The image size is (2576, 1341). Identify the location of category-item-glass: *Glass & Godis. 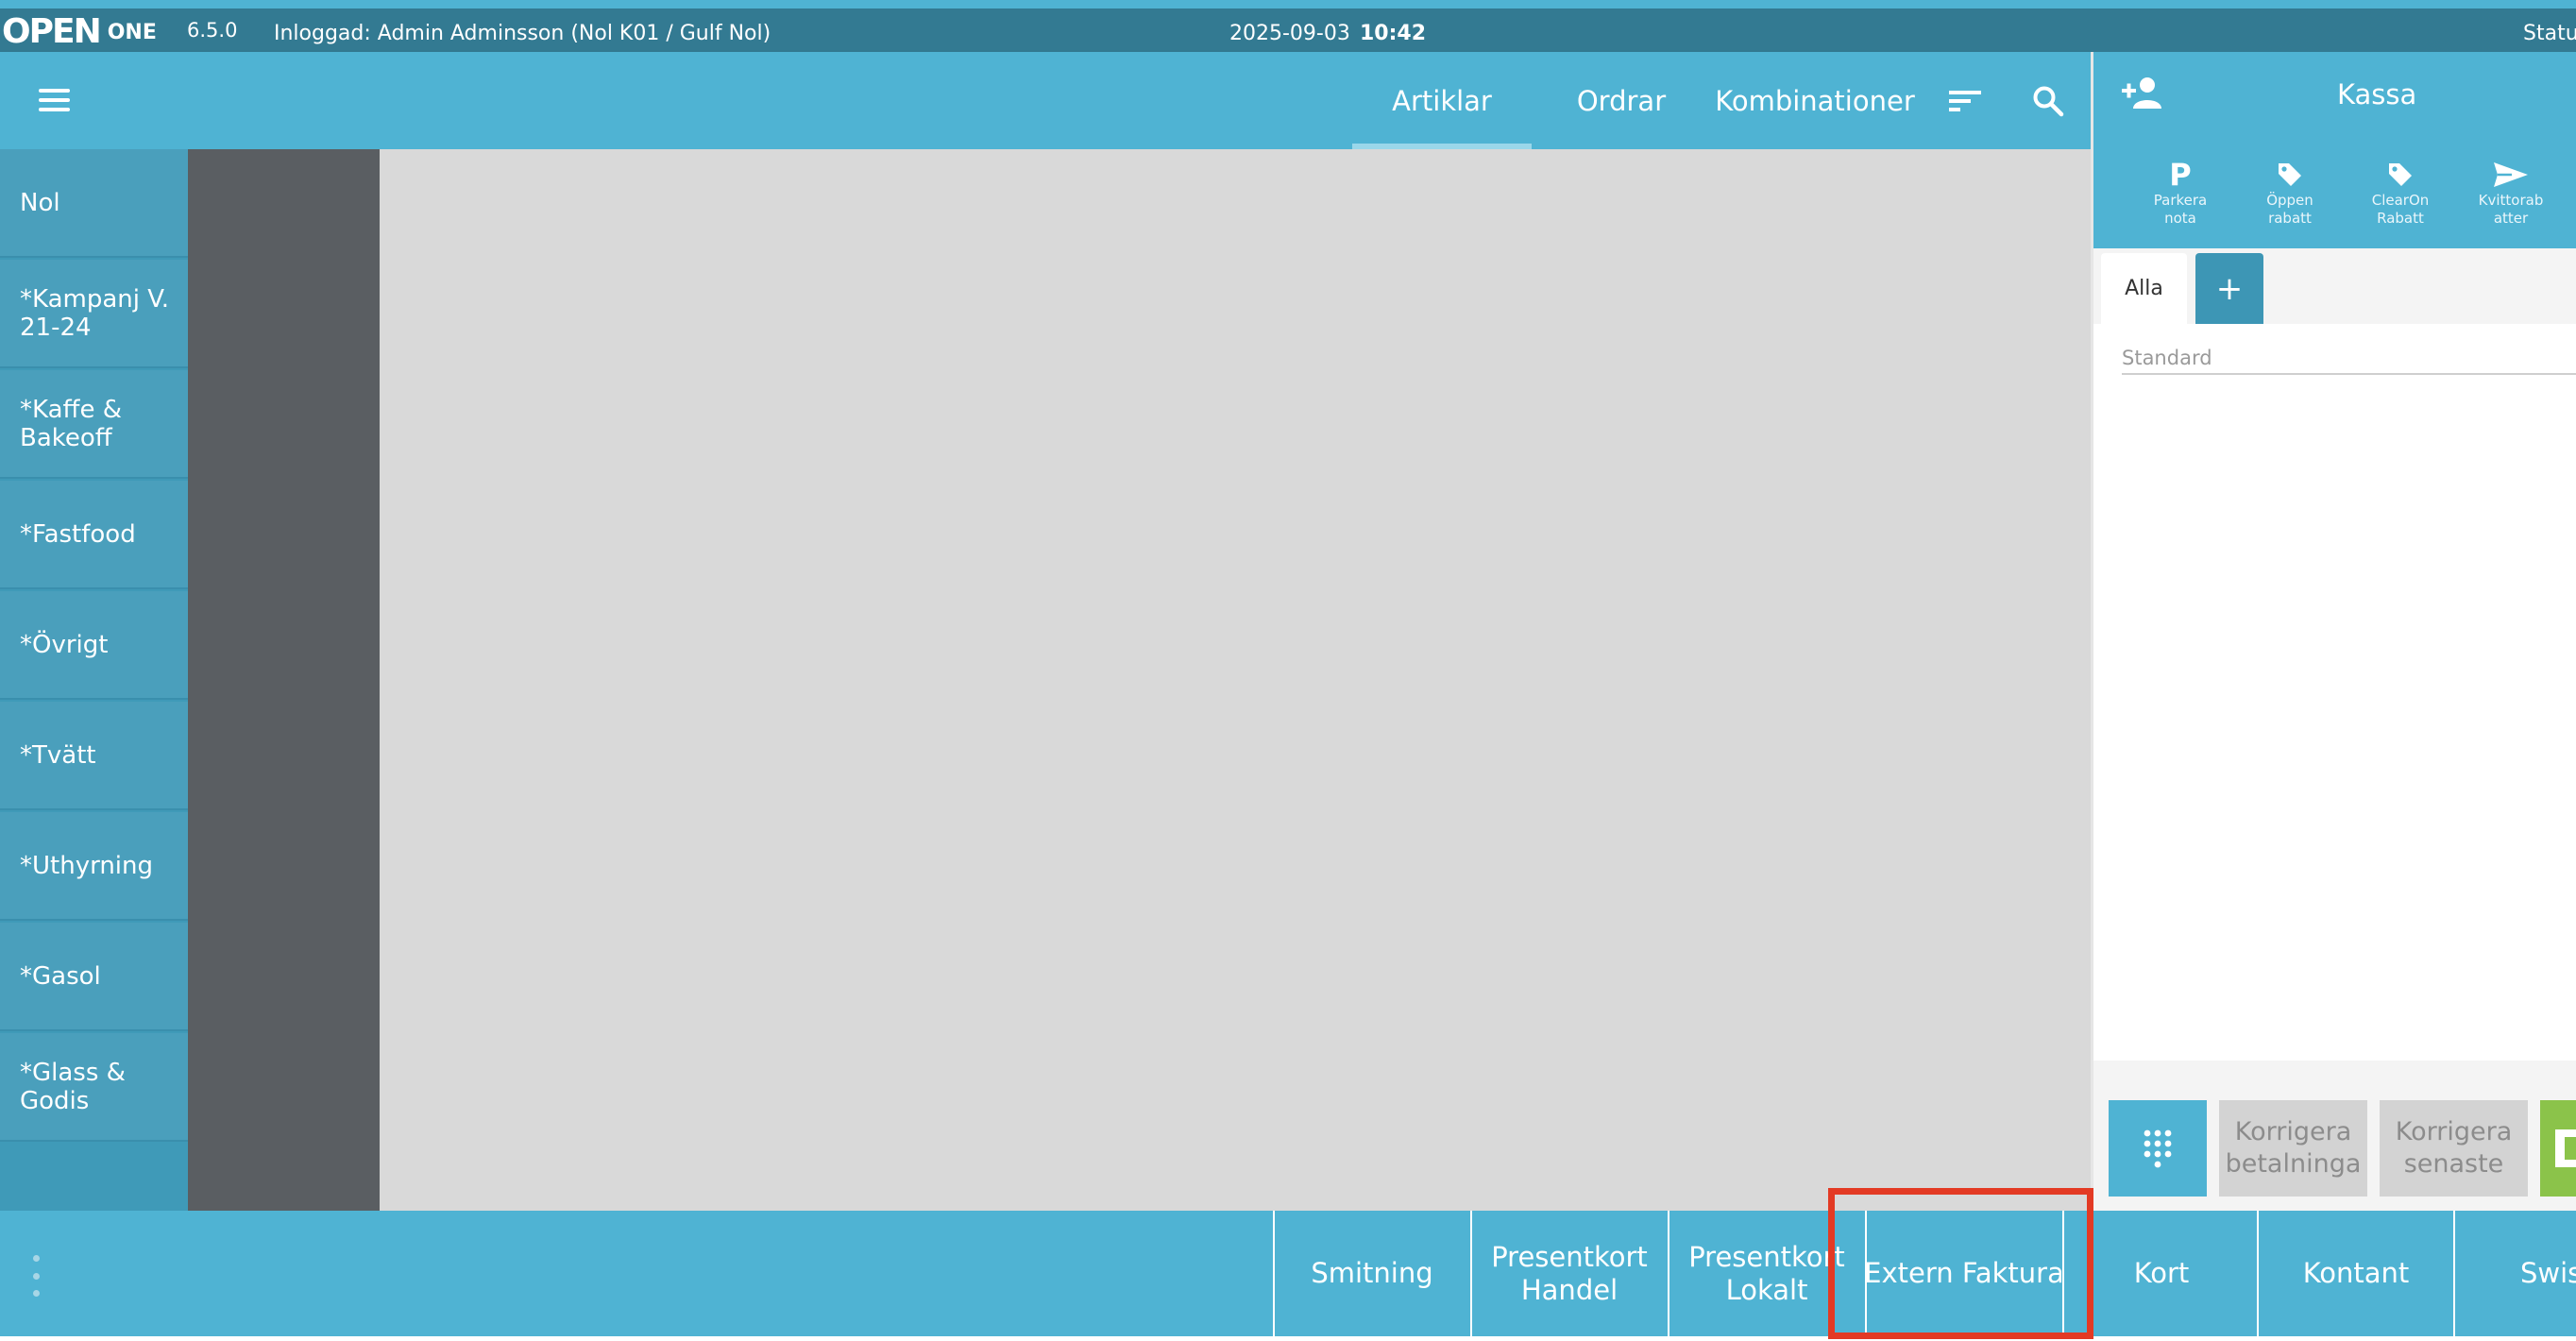
(94, 1087).